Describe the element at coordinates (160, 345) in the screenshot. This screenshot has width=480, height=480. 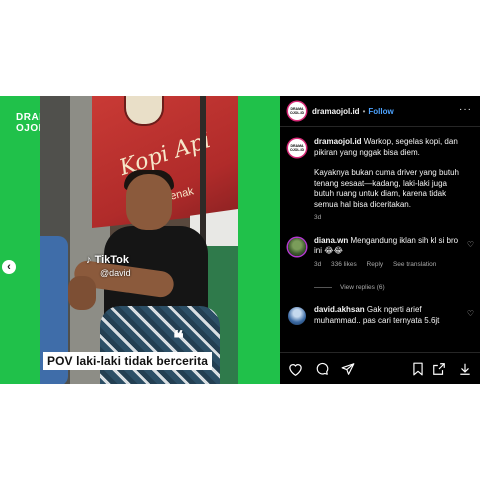
I see `man-legs` at that location.